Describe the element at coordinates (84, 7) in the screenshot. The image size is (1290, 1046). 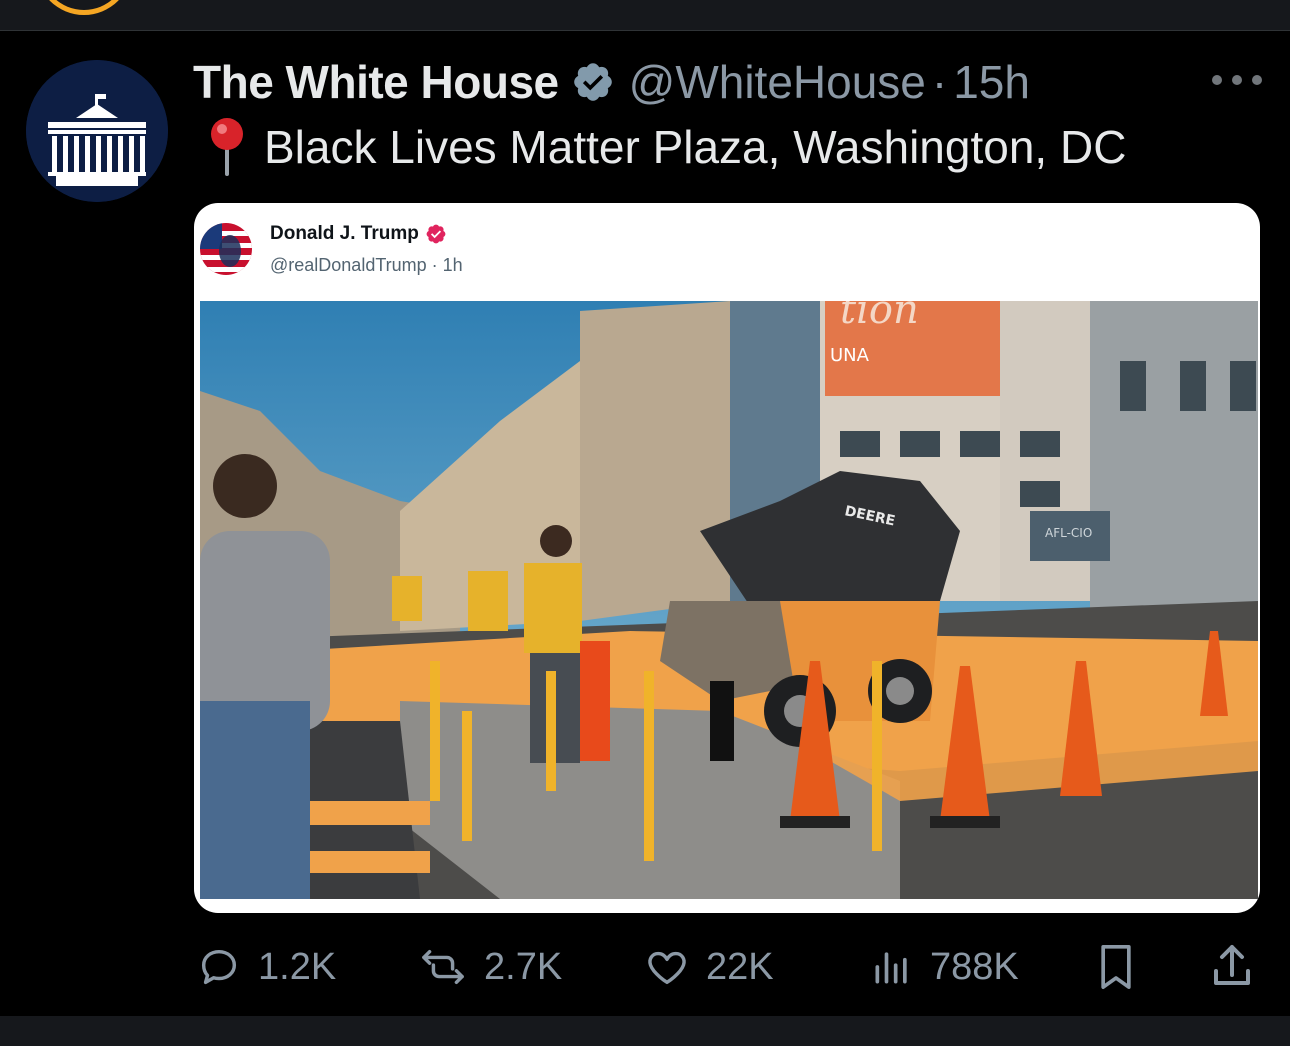
I see `profile-ring-icon` at that location.